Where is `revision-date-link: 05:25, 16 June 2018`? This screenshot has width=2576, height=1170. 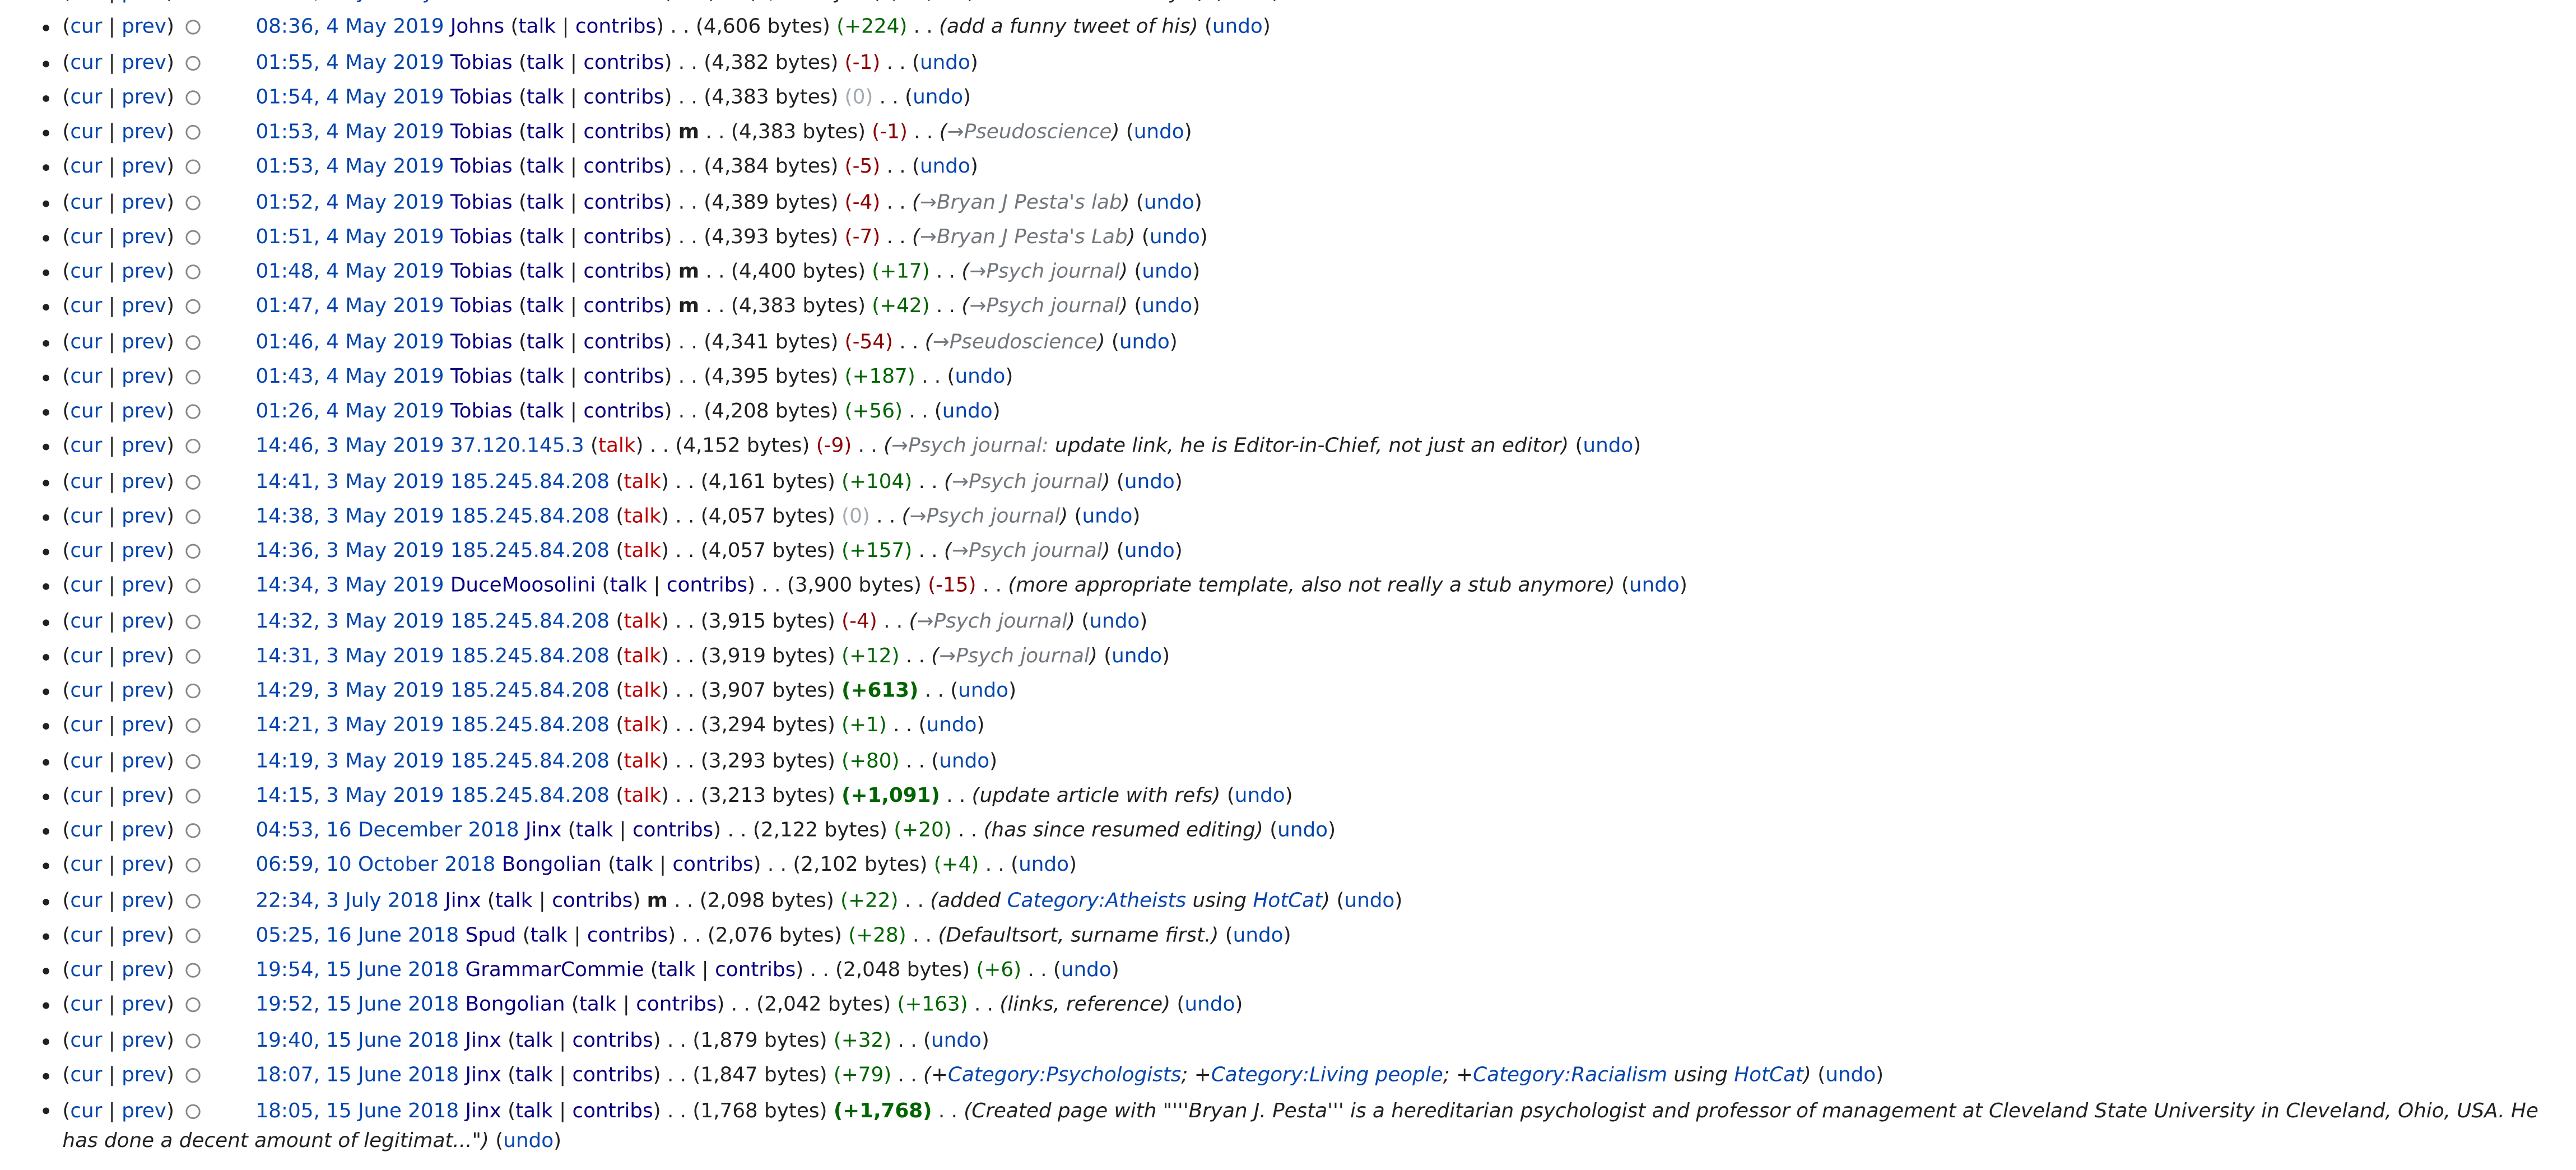
revision-date-link: 05:25, 16 June 2018 is located at coordinates (357, 934).